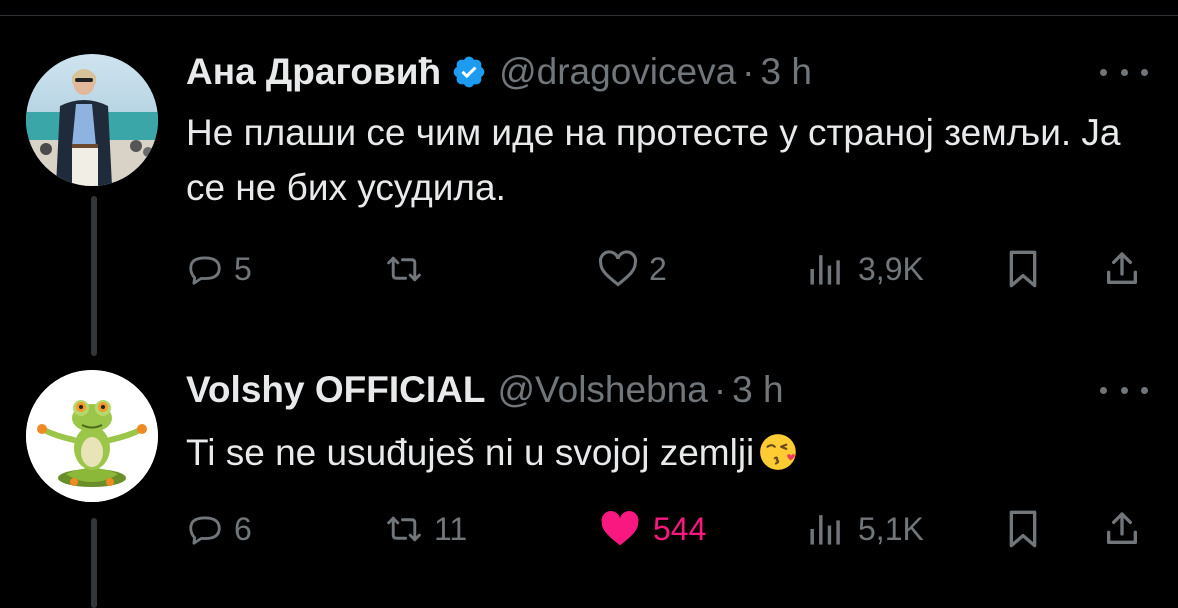 The width and height of the screenshot is (1178, 608). I want to click on views-button: 3,9K, so click(864, 269).